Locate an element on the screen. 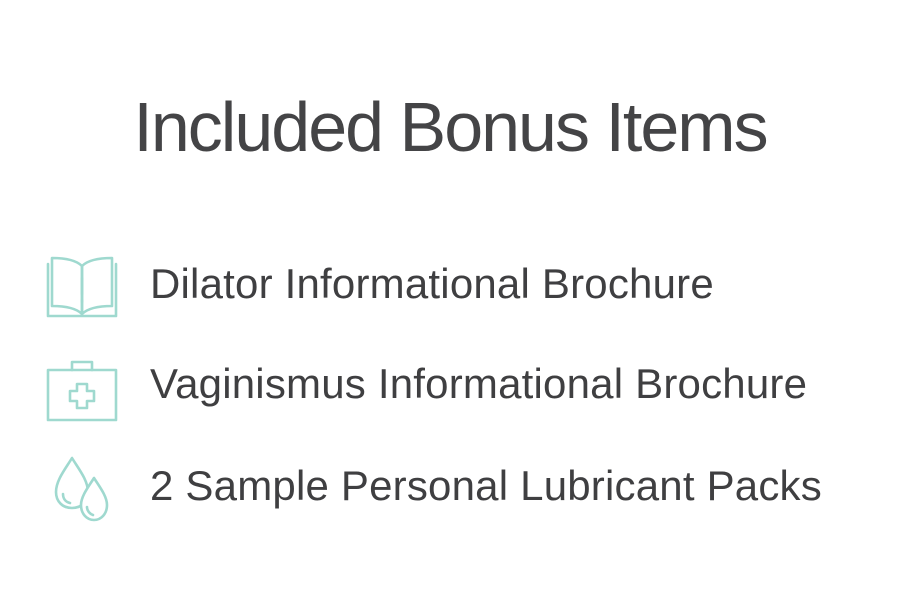 The height and width of the screenshot is (600, 900). list-item-dilator-brochure: Dilator Informational Brochure is located at coordinates (450, 284).